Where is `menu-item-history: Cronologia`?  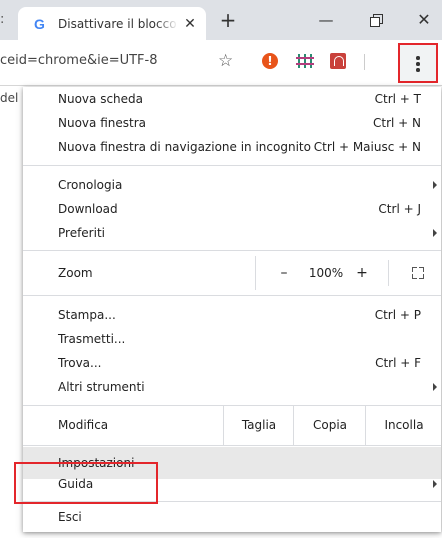 menu-item-history: Cronologia is located at coordinates (232, 185).